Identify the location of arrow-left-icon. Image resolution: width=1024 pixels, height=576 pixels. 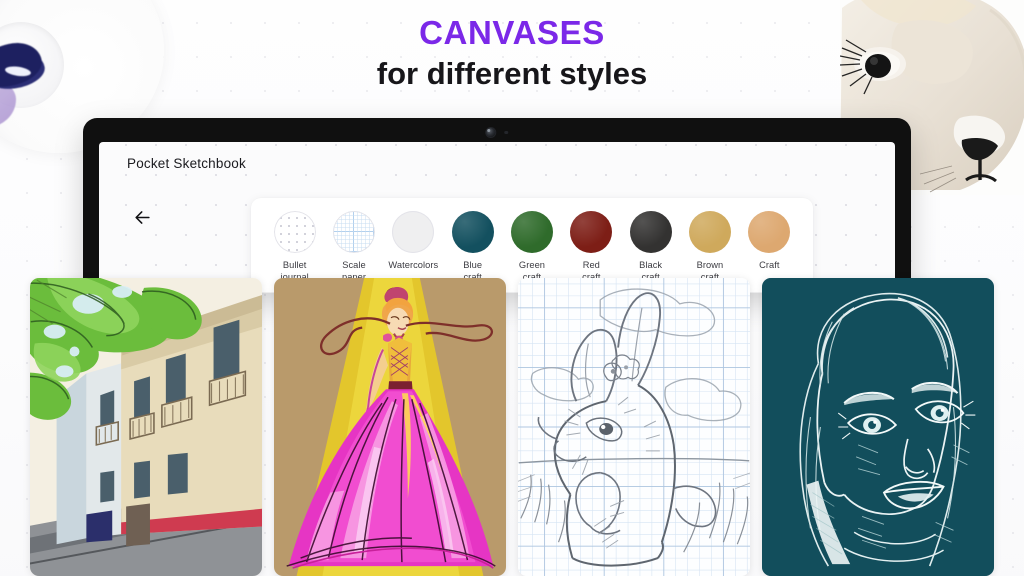
(142, 217).